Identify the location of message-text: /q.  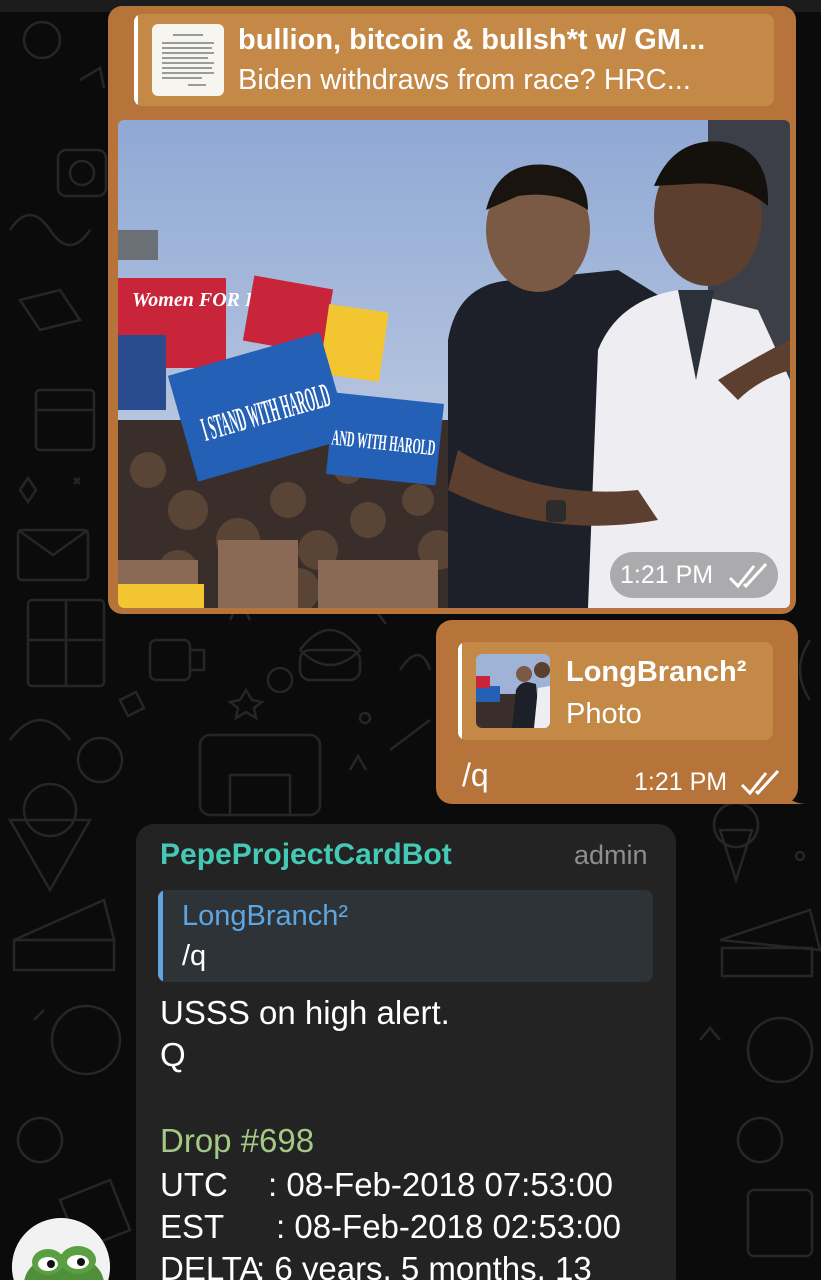
(475, 775).